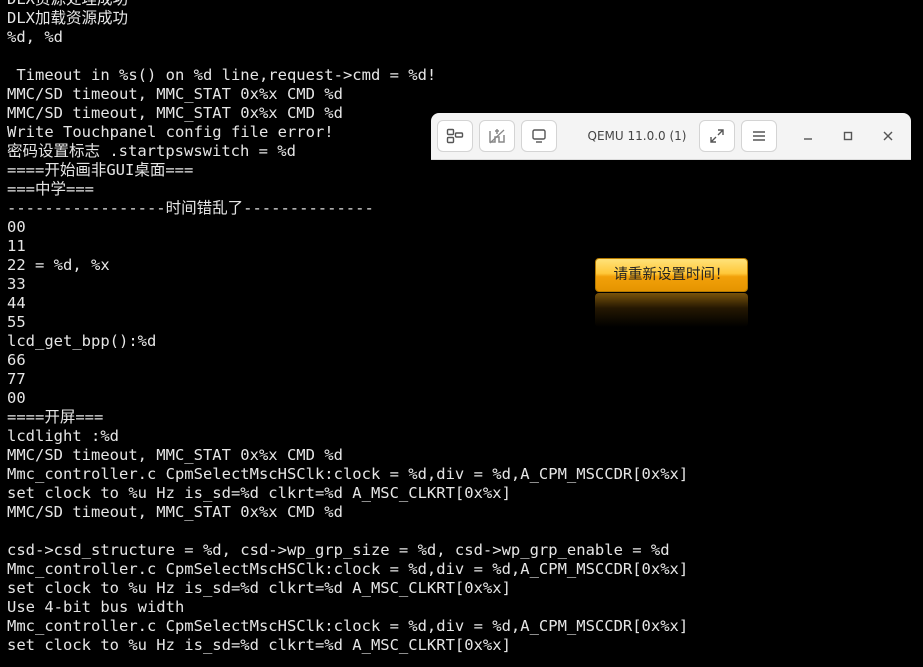 The height and width of the screenshot is (667, 923). I want to click on display-icon, so click(539, 136).